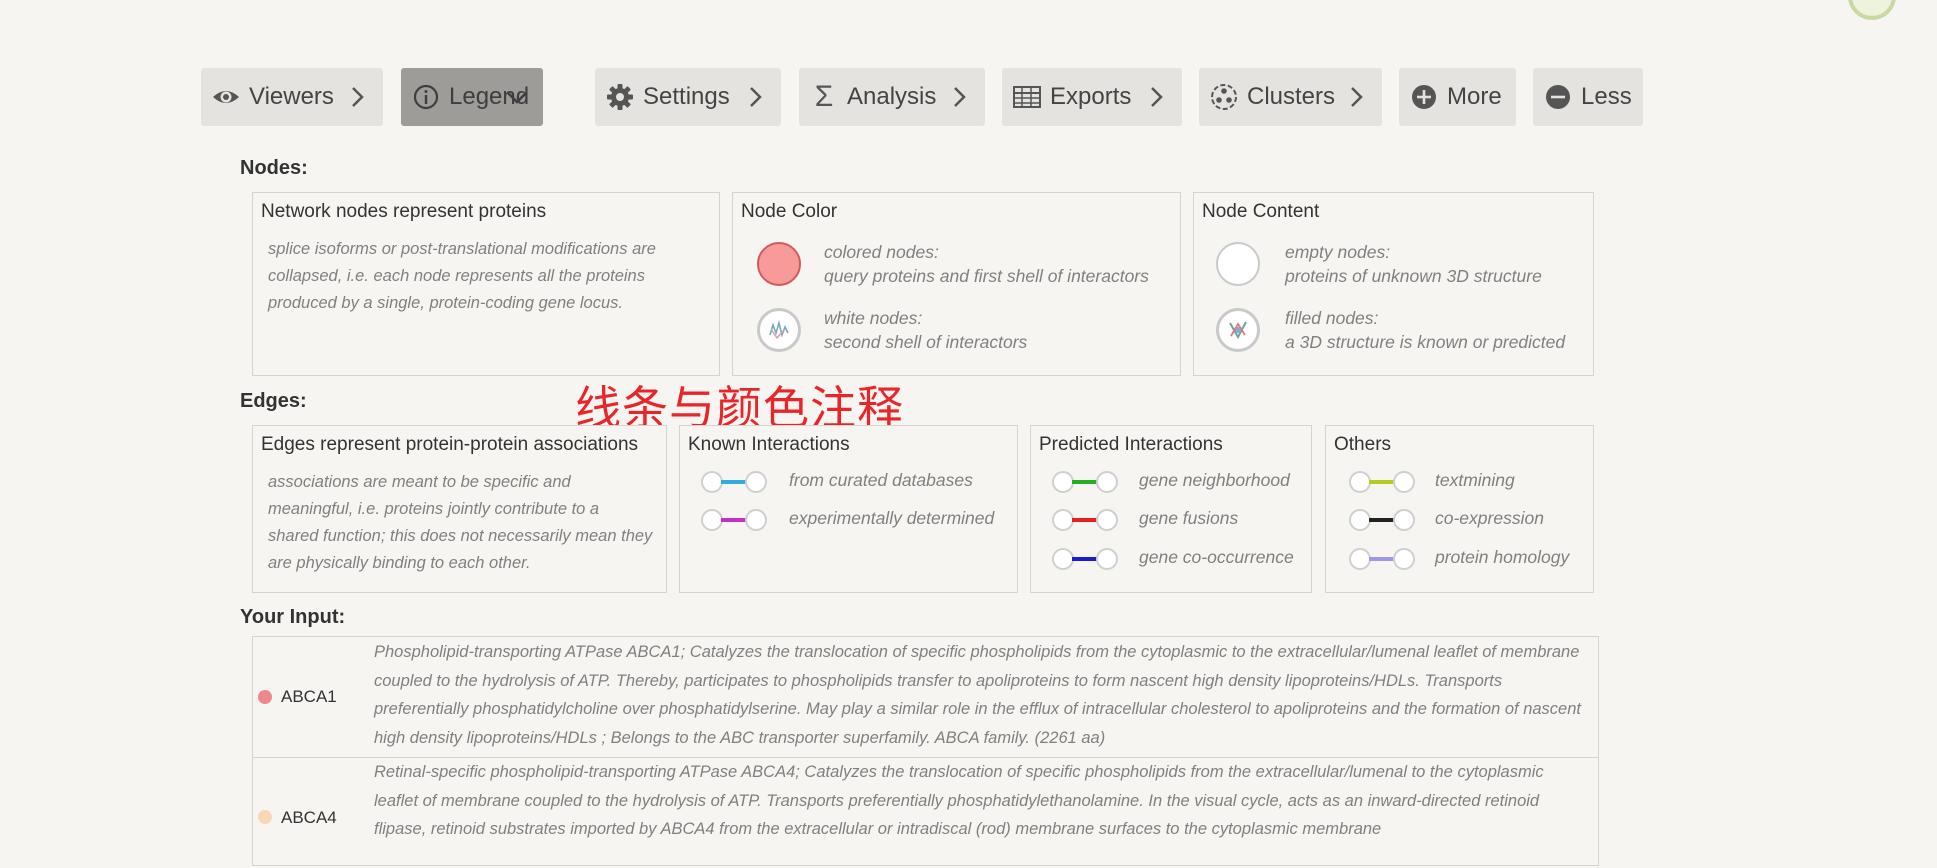 This screenshot has height=868, width=1937. What do you see at coordinates (779, 264) in the screenshot?
I see `colored-node-icon` at bounding box center [779, 264].